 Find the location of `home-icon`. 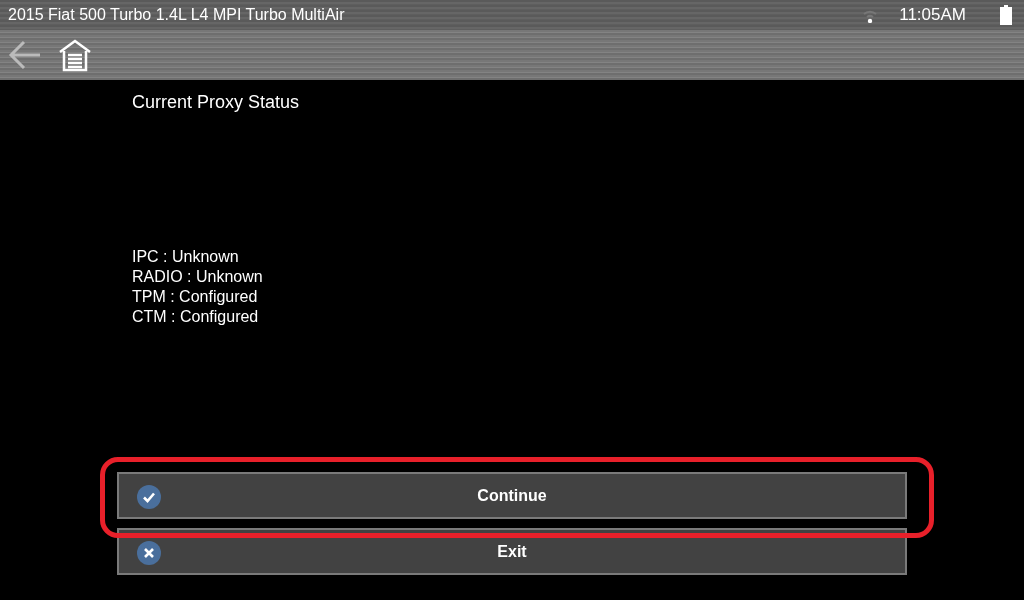

home-icon is located at coordinates (75, 55).